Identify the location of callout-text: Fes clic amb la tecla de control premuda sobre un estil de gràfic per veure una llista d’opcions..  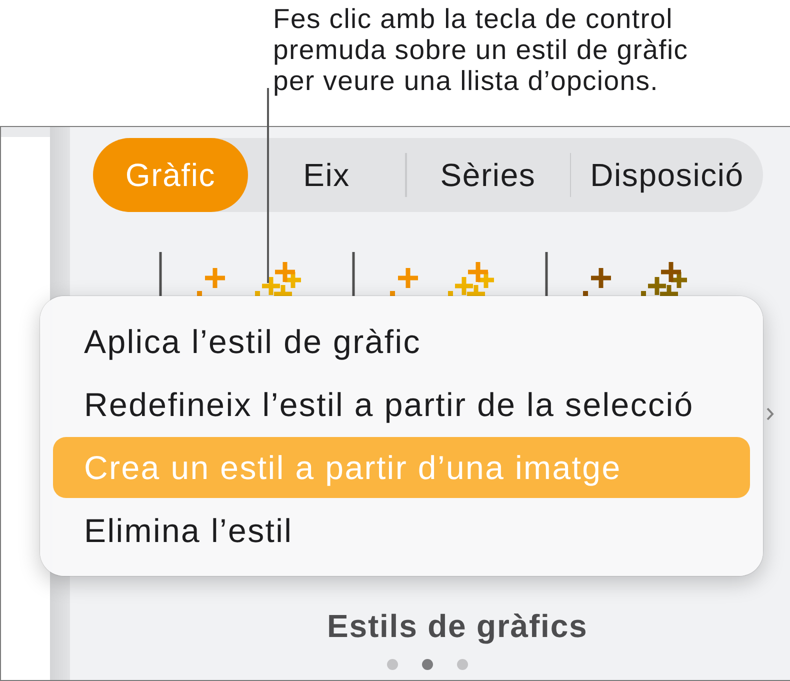
(481, 49).